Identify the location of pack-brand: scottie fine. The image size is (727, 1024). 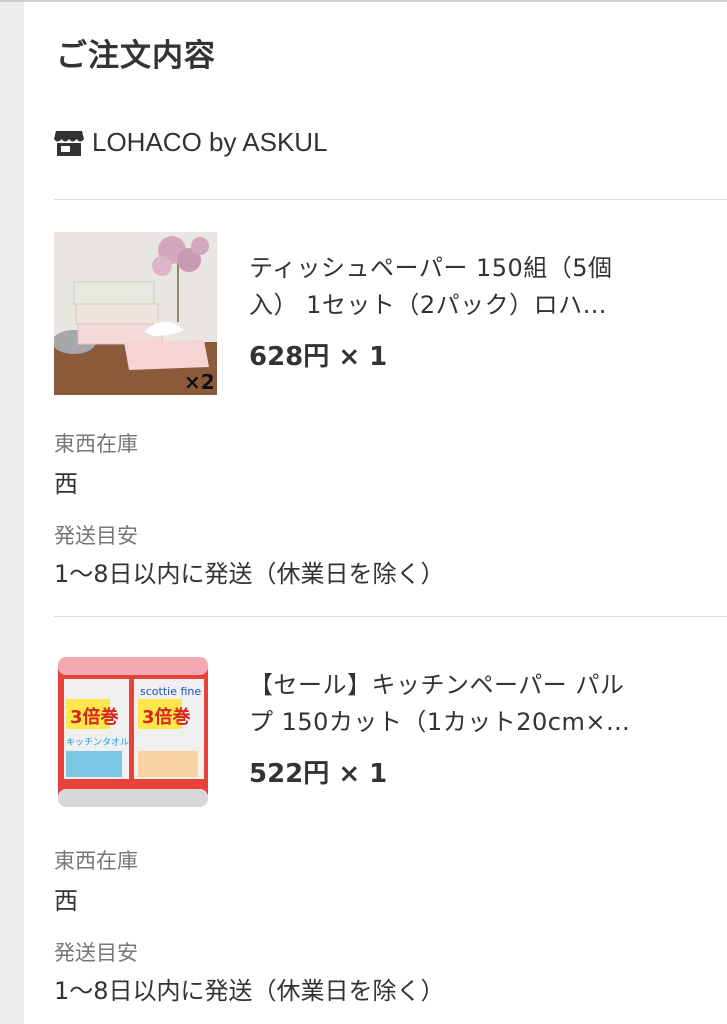
(170, 691).